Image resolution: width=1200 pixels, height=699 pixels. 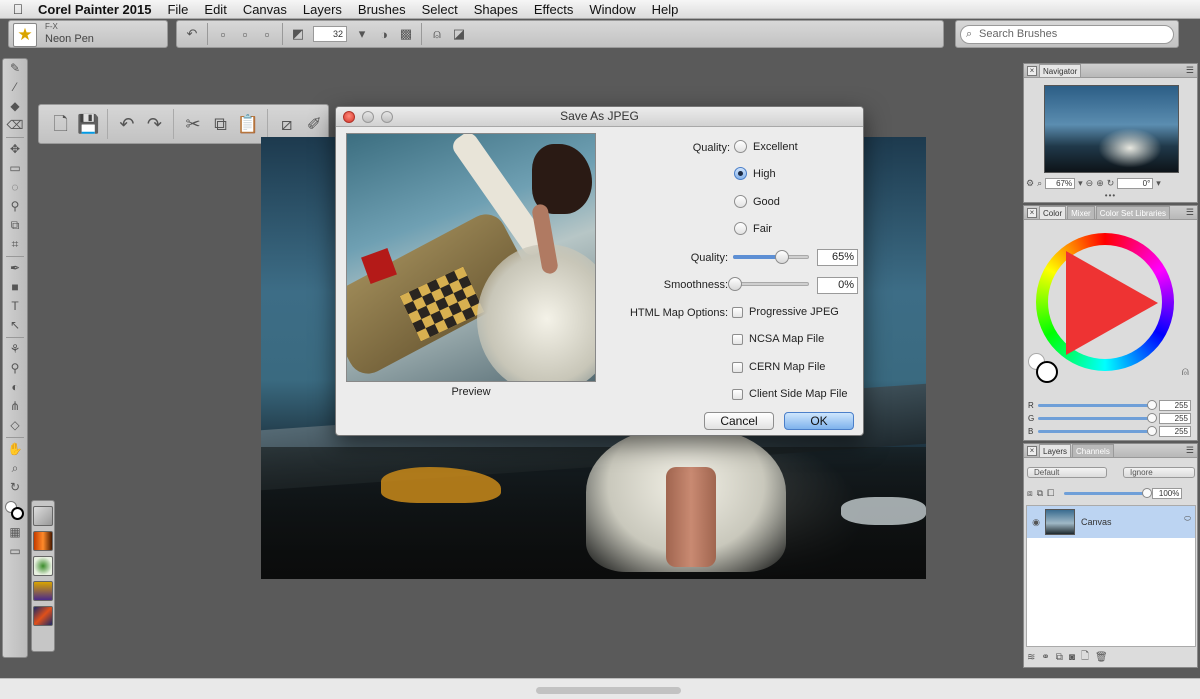 I want to click on menu-canvas: Canvas, so click(x=265, y=9).